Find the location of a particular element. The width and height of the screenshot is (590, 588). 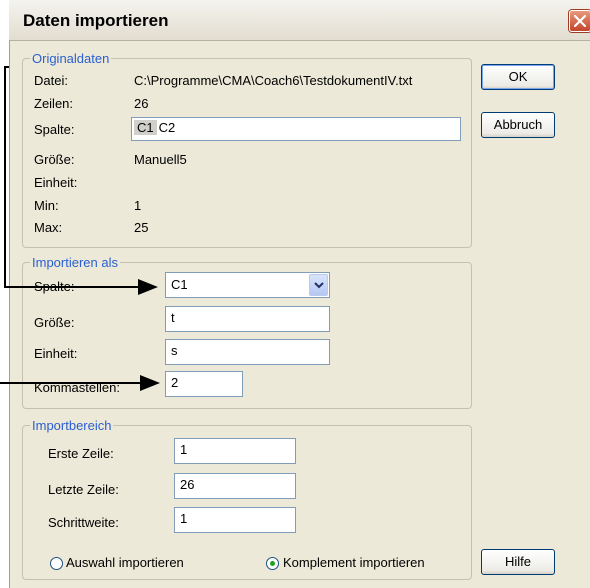

chevron-down-icon is located at coordinates (319, 285).